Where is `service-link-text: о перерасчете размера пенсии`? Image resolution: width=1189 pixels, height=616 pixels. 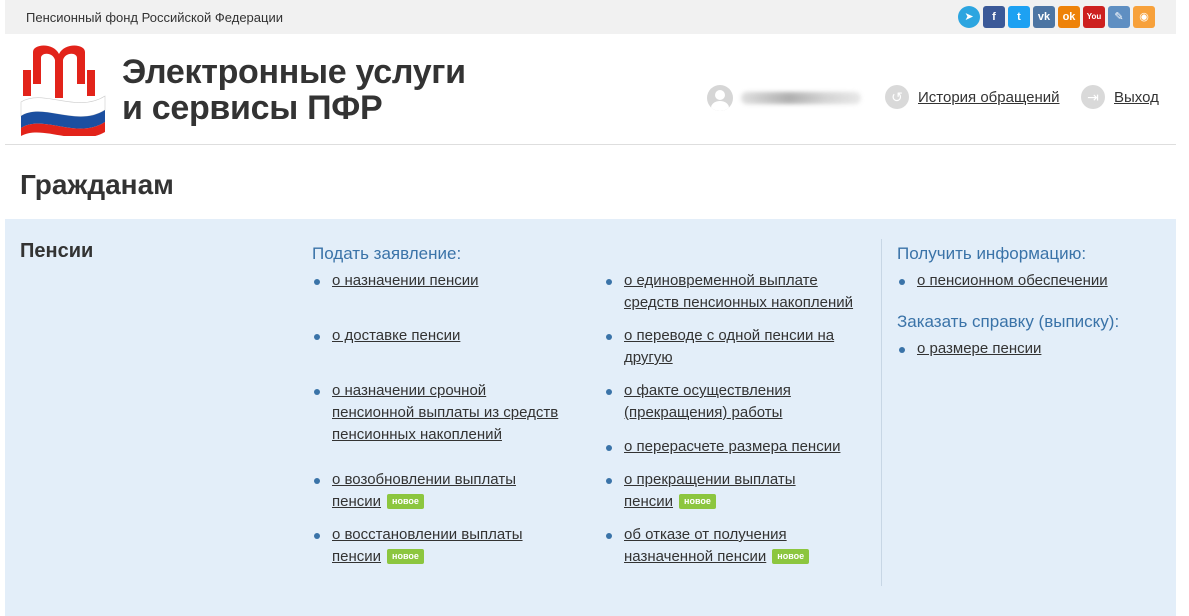 service-link-text: о перерасчете размера пенсии is located at coordinates (732, 446).